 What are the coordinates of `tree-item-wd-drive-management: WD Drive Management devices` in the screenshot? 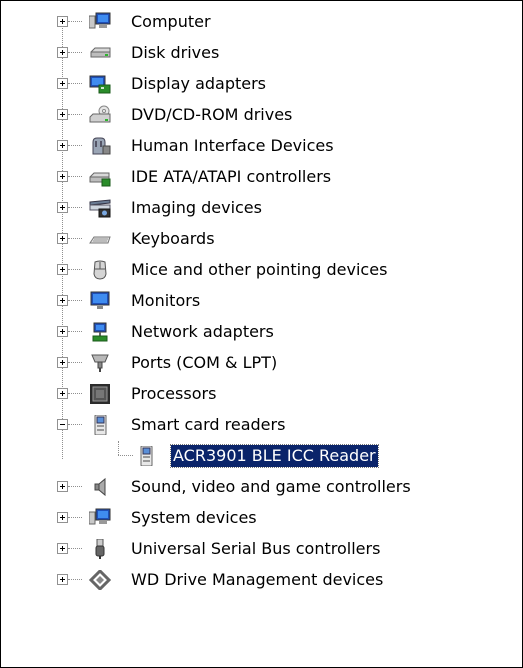 It's located at (261, 580).